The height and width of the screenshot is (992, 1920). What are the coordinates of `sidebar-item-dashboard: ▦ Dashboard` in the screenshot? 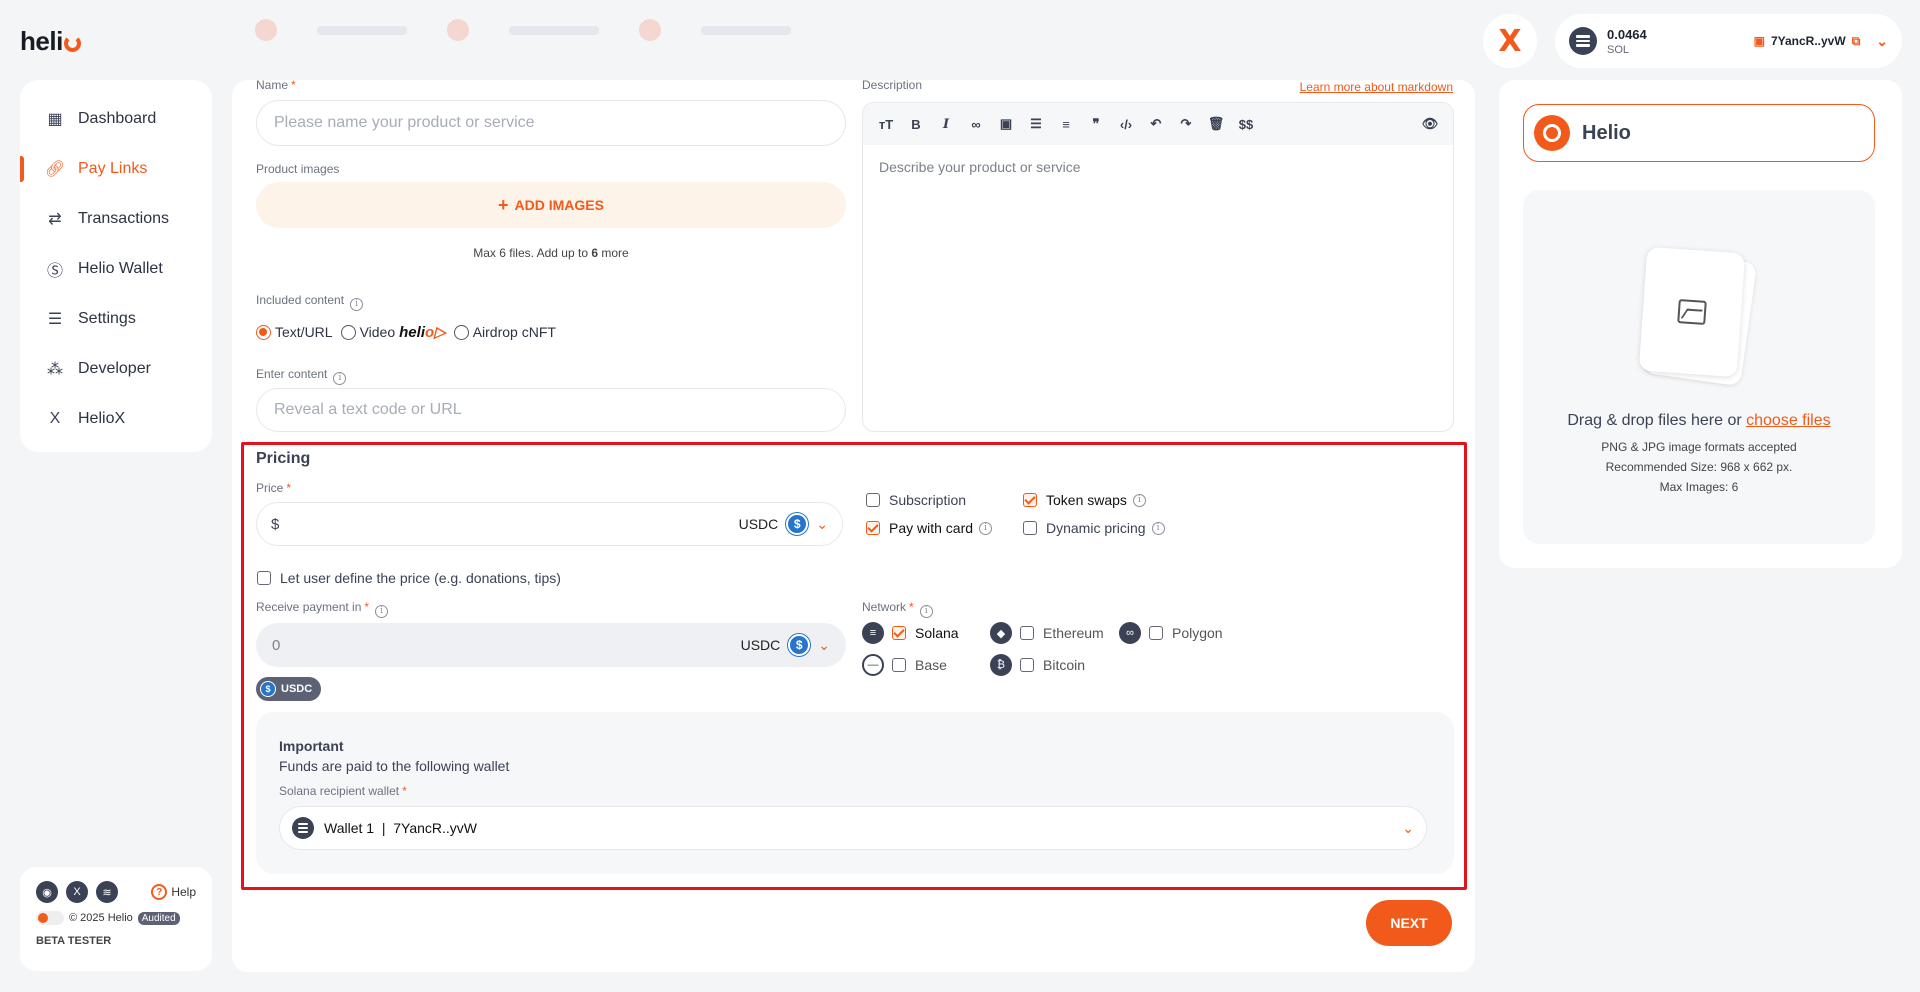 It's located at (116, 119).